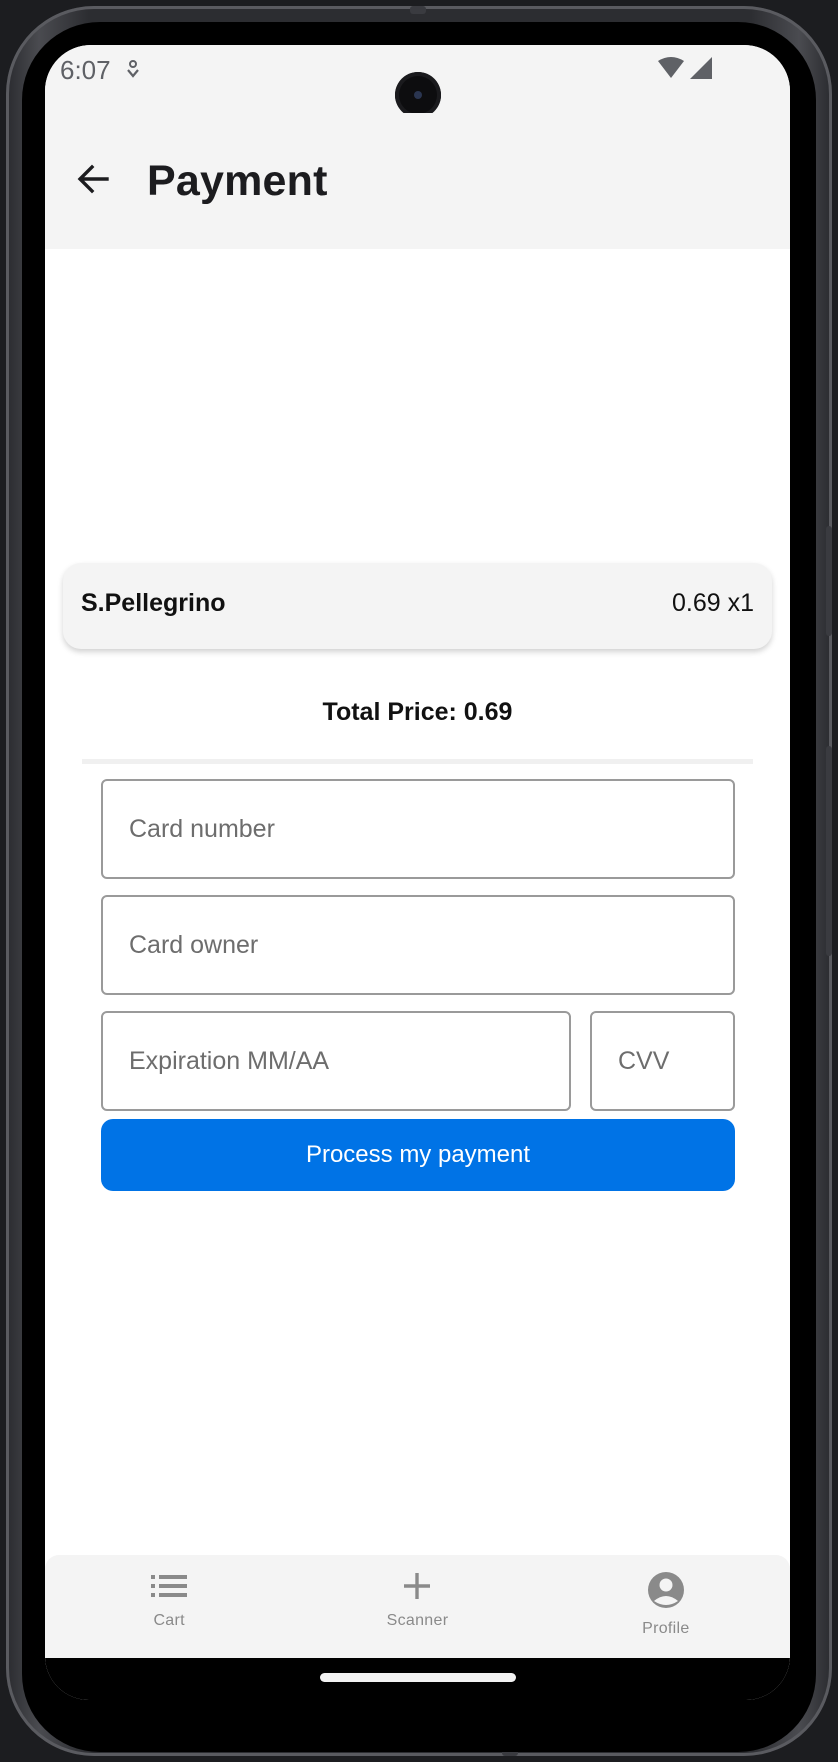  Describe the element at coordinates (417, 1588) in the screenshot. I see `plus-icon` at that location.